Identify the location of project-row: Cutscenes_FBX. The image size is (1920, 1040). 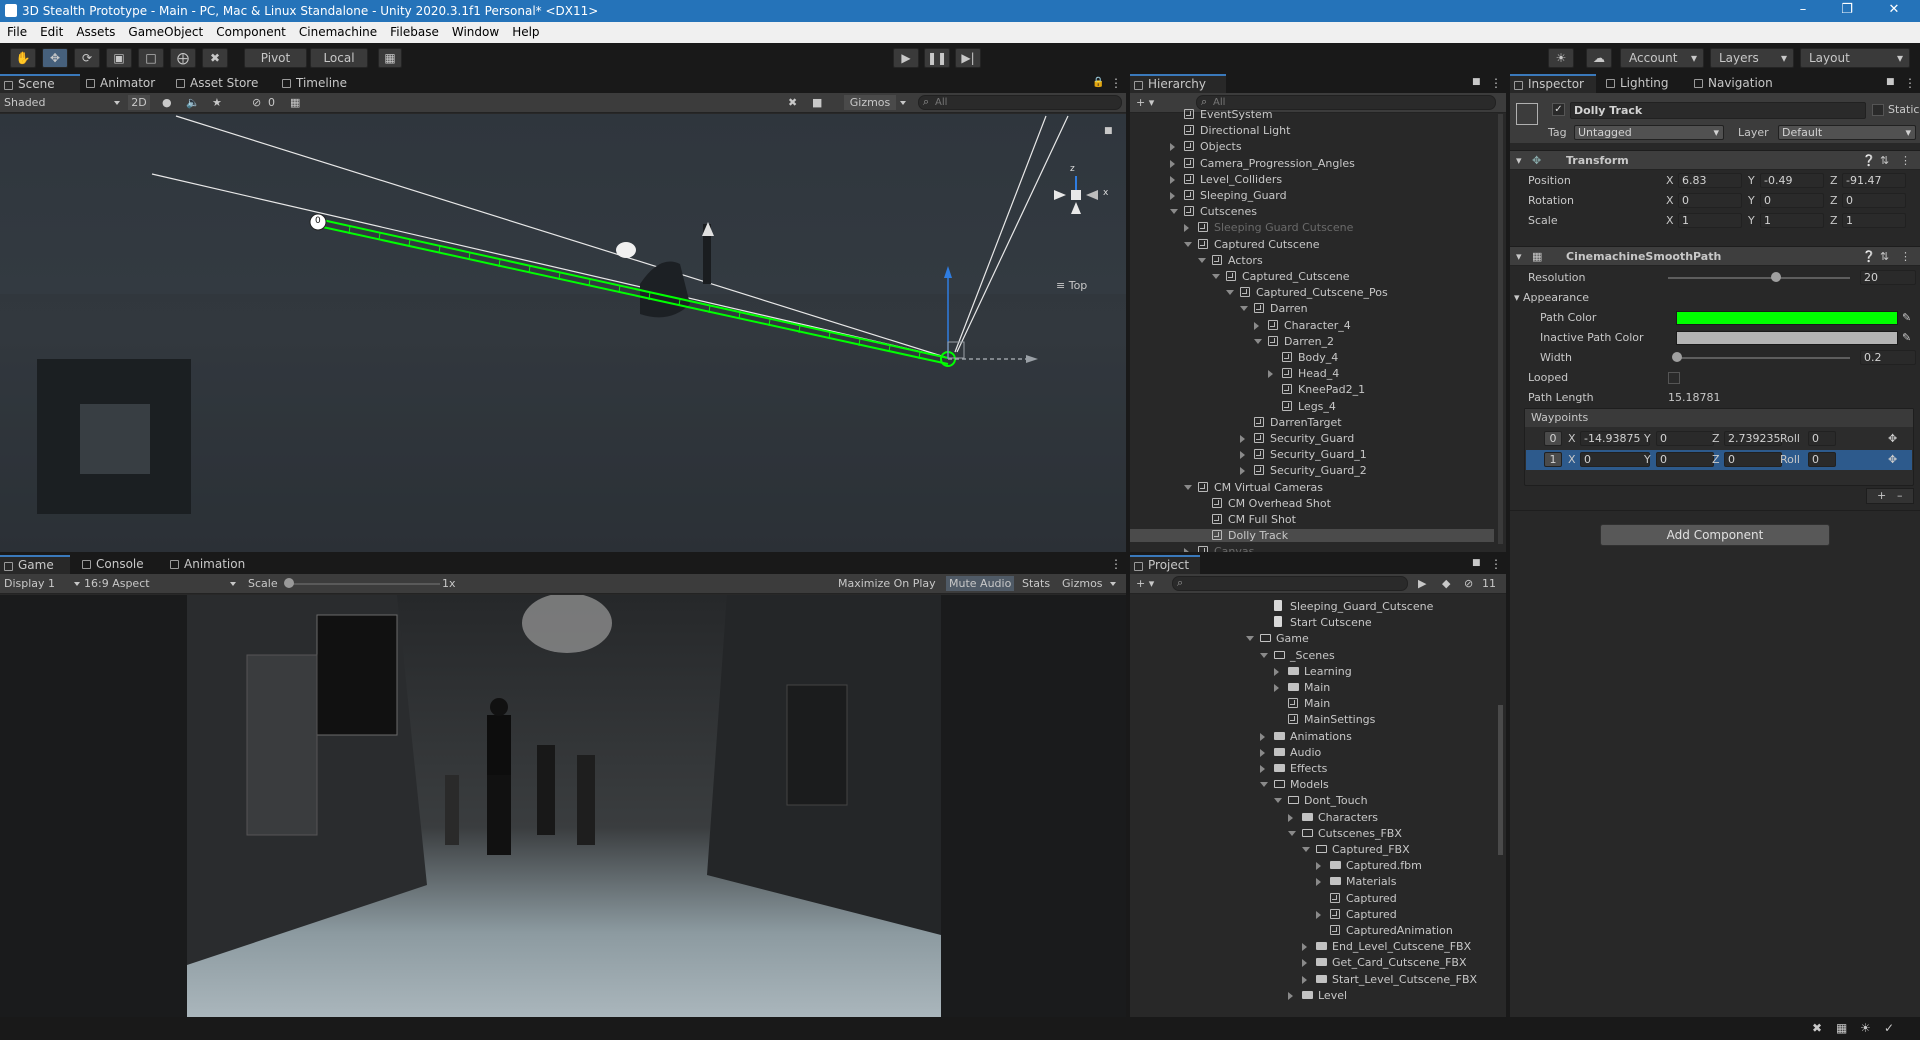
(1312, 833).